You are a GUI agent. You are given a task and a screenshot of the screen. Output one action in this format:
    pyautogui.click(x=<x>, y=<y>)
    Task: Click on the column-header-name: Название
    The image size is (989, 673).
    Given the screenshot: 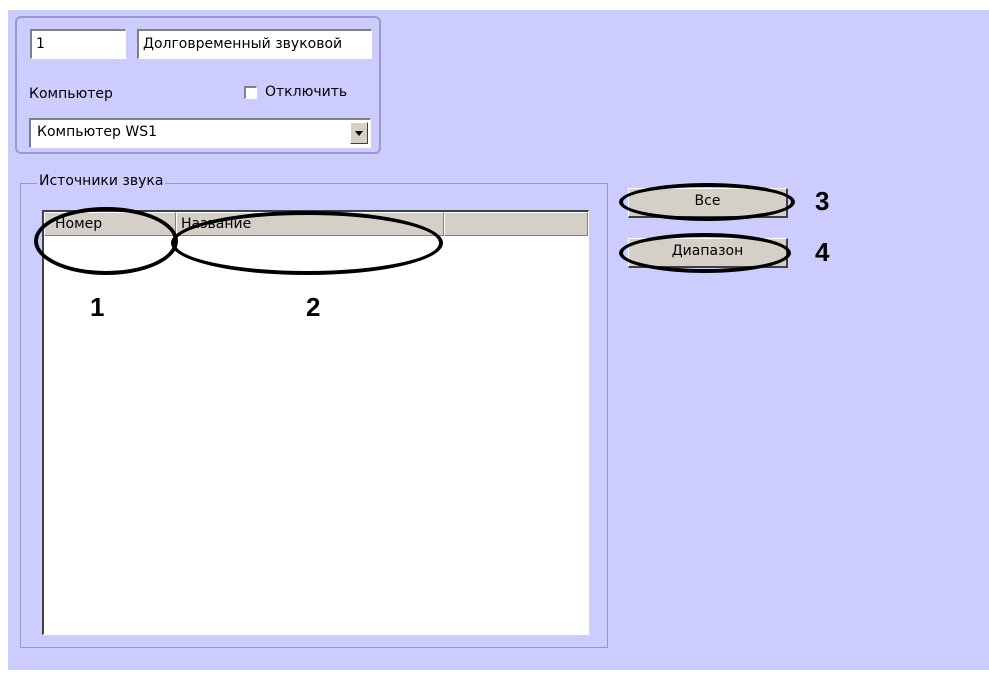 What is the action you would take?
    pyautogui.click(x=310, y=224)
    